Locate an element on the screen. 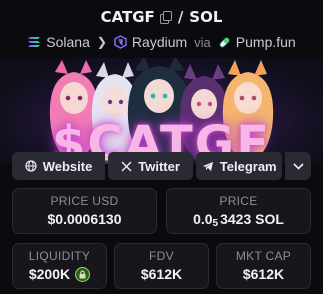  price-usd-card: PRICE USD $0.0006130 is located at coordinates (84, 211).